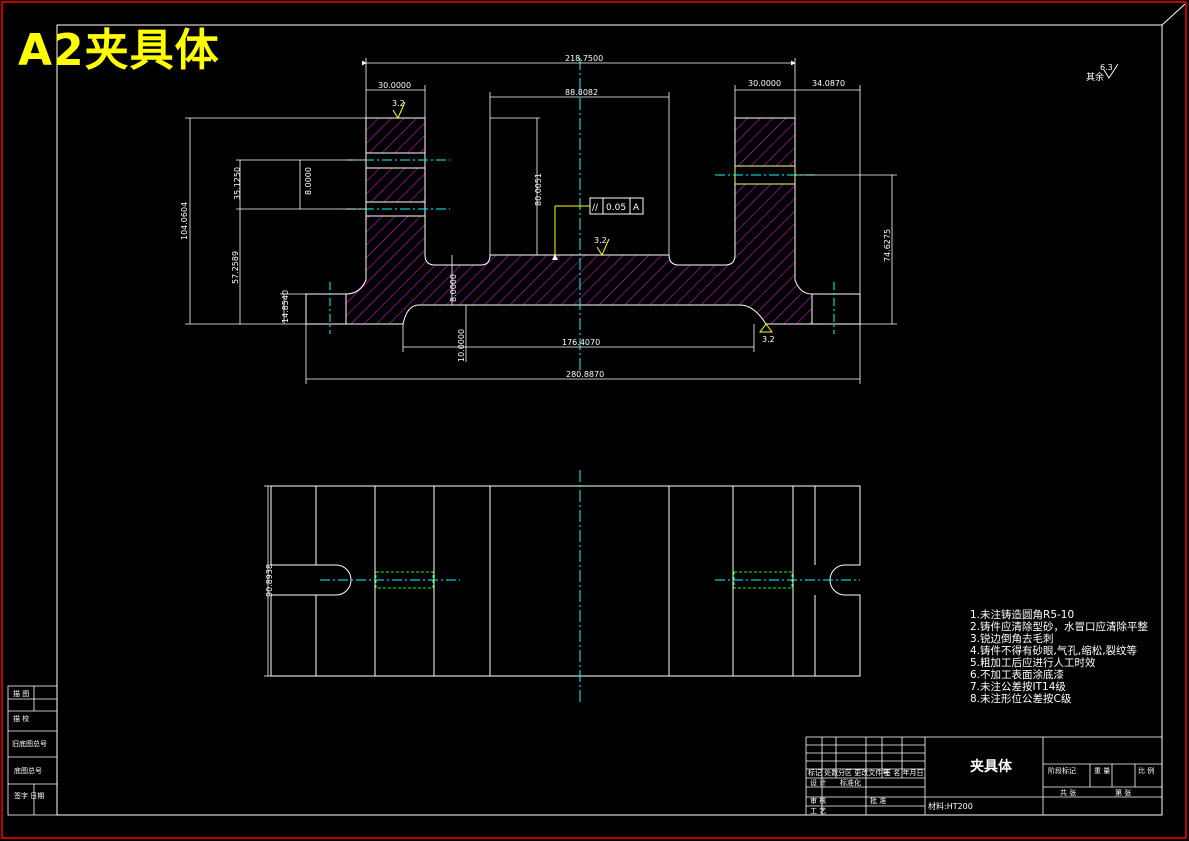 This screenshot has width=1189, height=841. What do you see at coordinates (237, 183) in the screenshot?
I see `dim-bore-pitch: 35.1250` at bounding box center [237, 183].